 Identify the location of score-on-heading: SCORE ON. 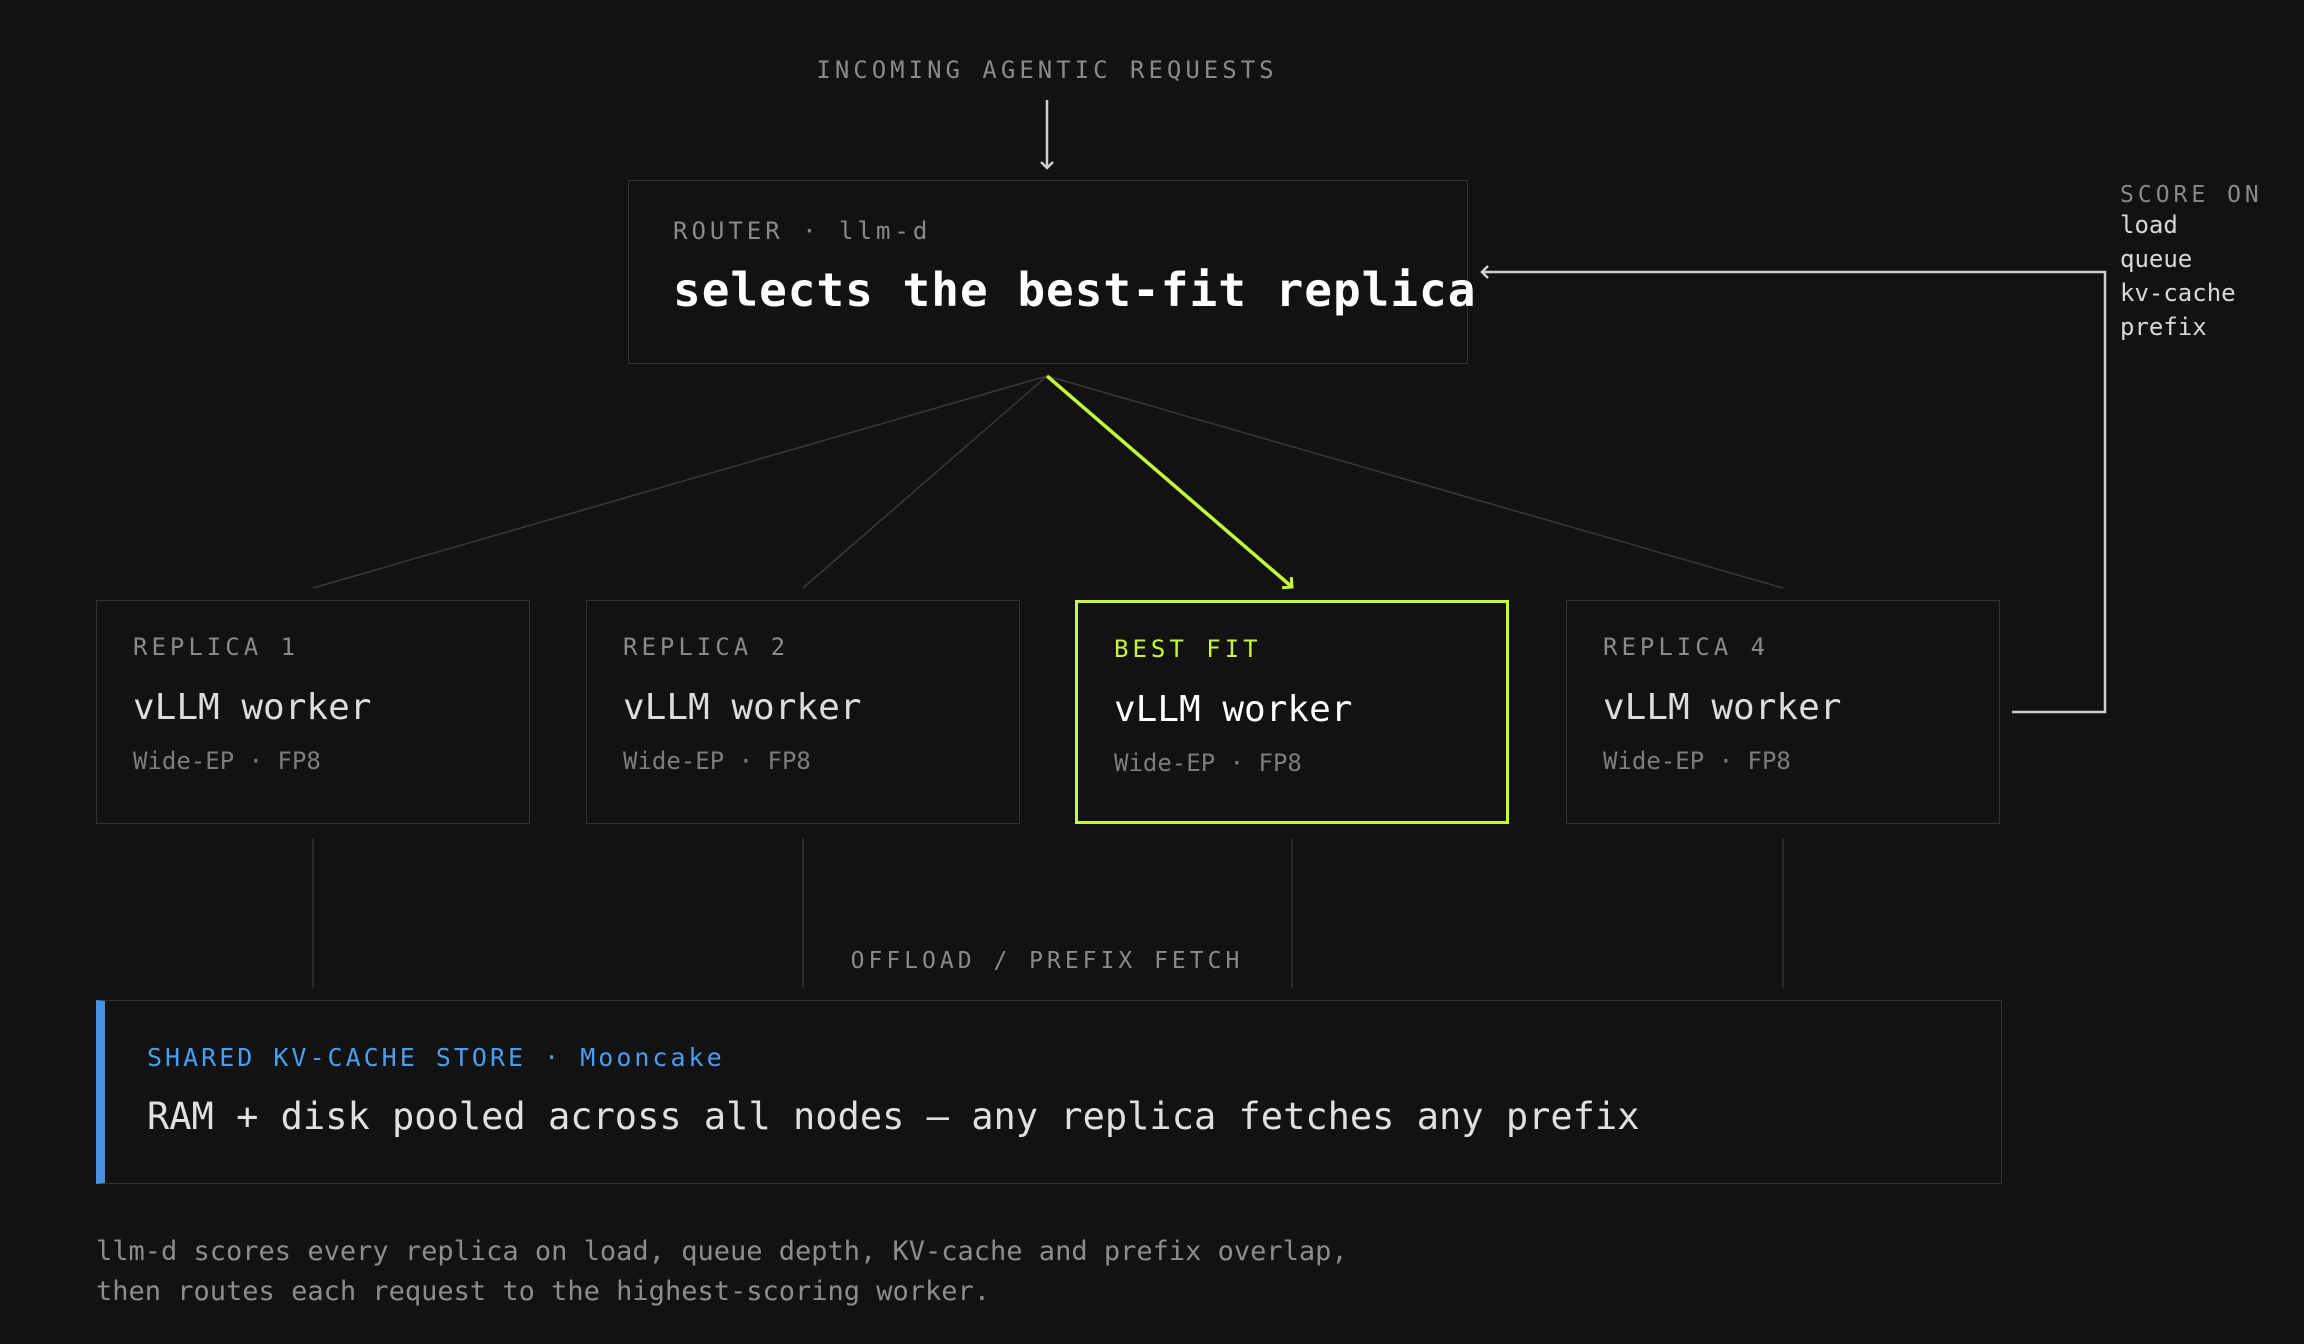
(2191, 195).